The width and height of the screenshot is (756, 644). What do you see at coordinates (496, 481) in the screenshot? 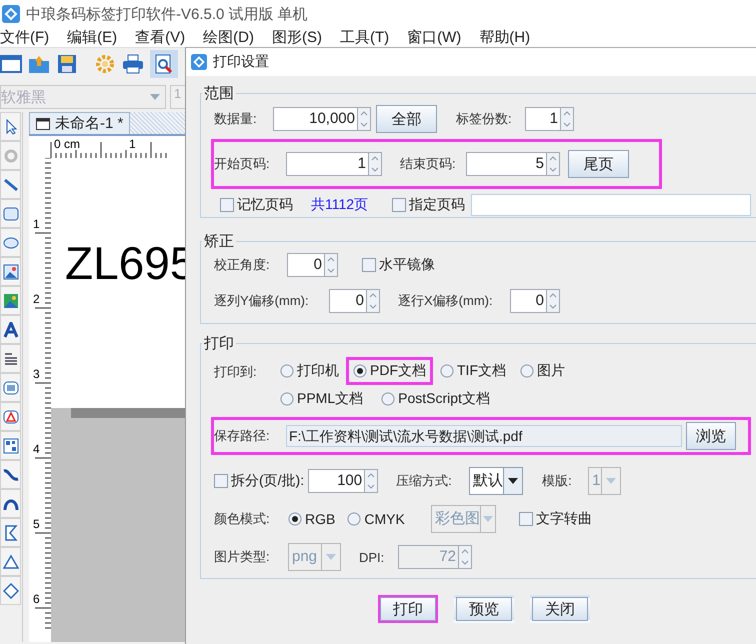
I see `dropdown: 默认` at bounding box center [496, 481].